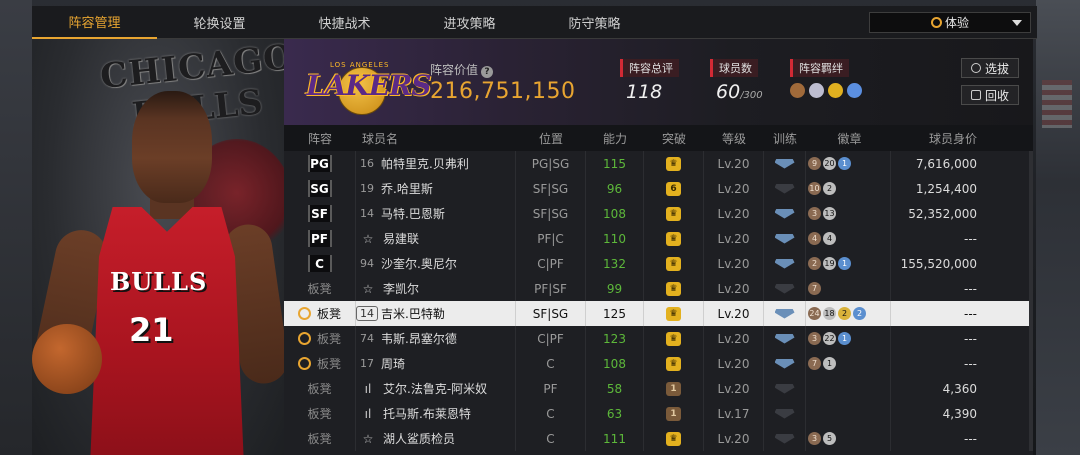 The width and height of the screenshot is (1080, 455). I want to click on player-name-cell: 14 马特.巴恩斯, so click(436, 213).